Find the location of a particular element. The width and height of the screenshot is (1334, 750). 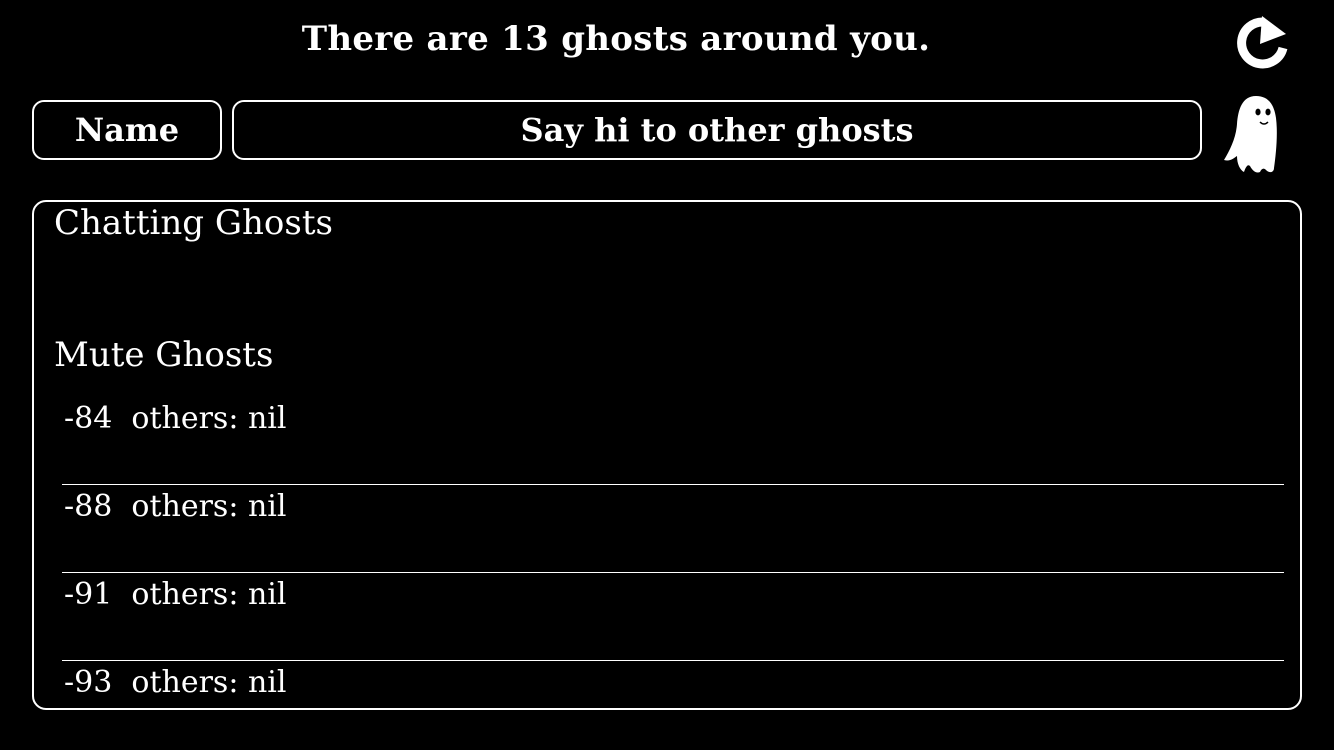

list-item: -91 others: nil is located at coordinates (673, 617).